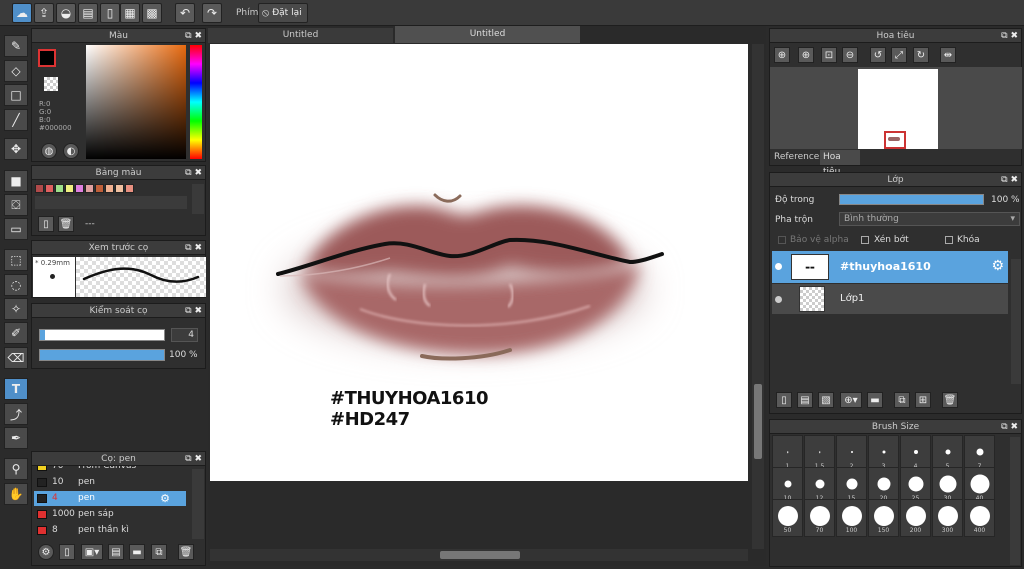 The height and width of the screenshot is (569, 1024). I want to click on share-icon: ⇪, so click(44, 13).